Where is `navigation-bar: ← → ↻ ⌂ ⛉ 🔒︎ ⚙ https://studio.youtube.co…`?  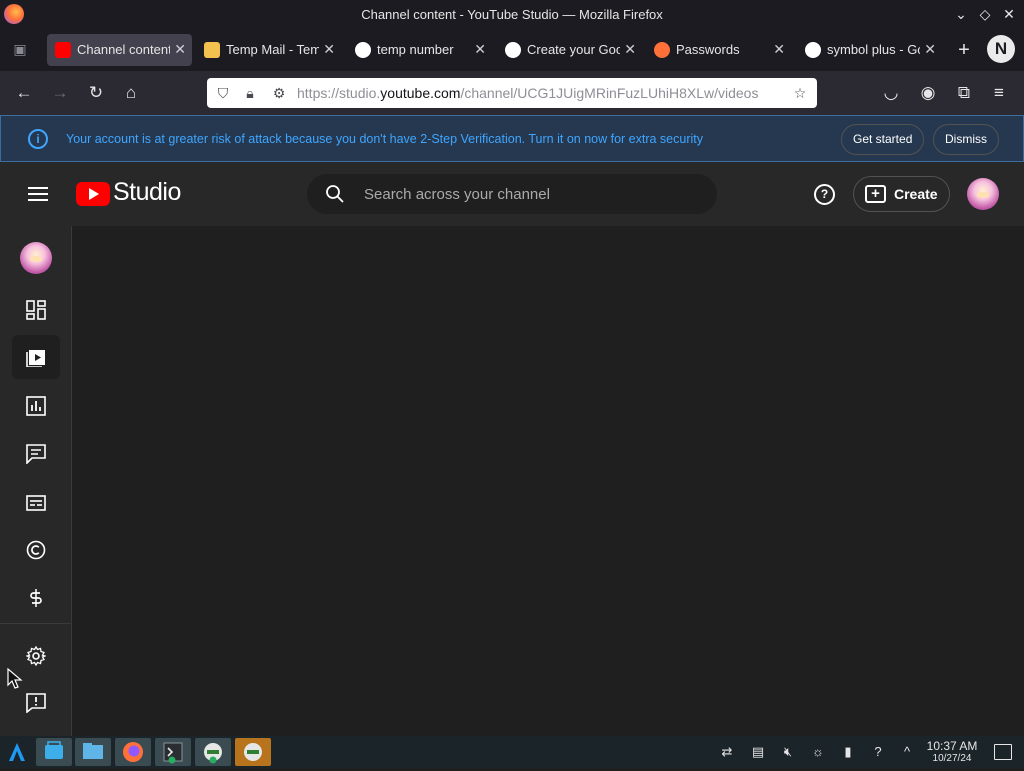
navigation-bar: ← → ↻ ⌂ ⛉ 🔒︎ ⚙ https://studio.youtube.co… is located at coordinates (512, 93).